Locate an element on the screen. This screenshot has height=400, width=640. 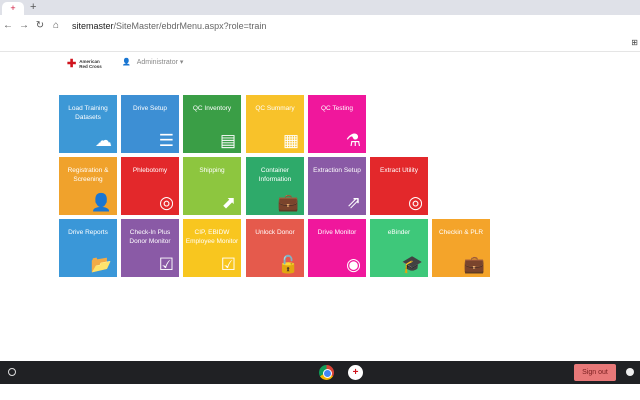
menu-tile: Shipping ⬈ is located at coordinates (212, 186).